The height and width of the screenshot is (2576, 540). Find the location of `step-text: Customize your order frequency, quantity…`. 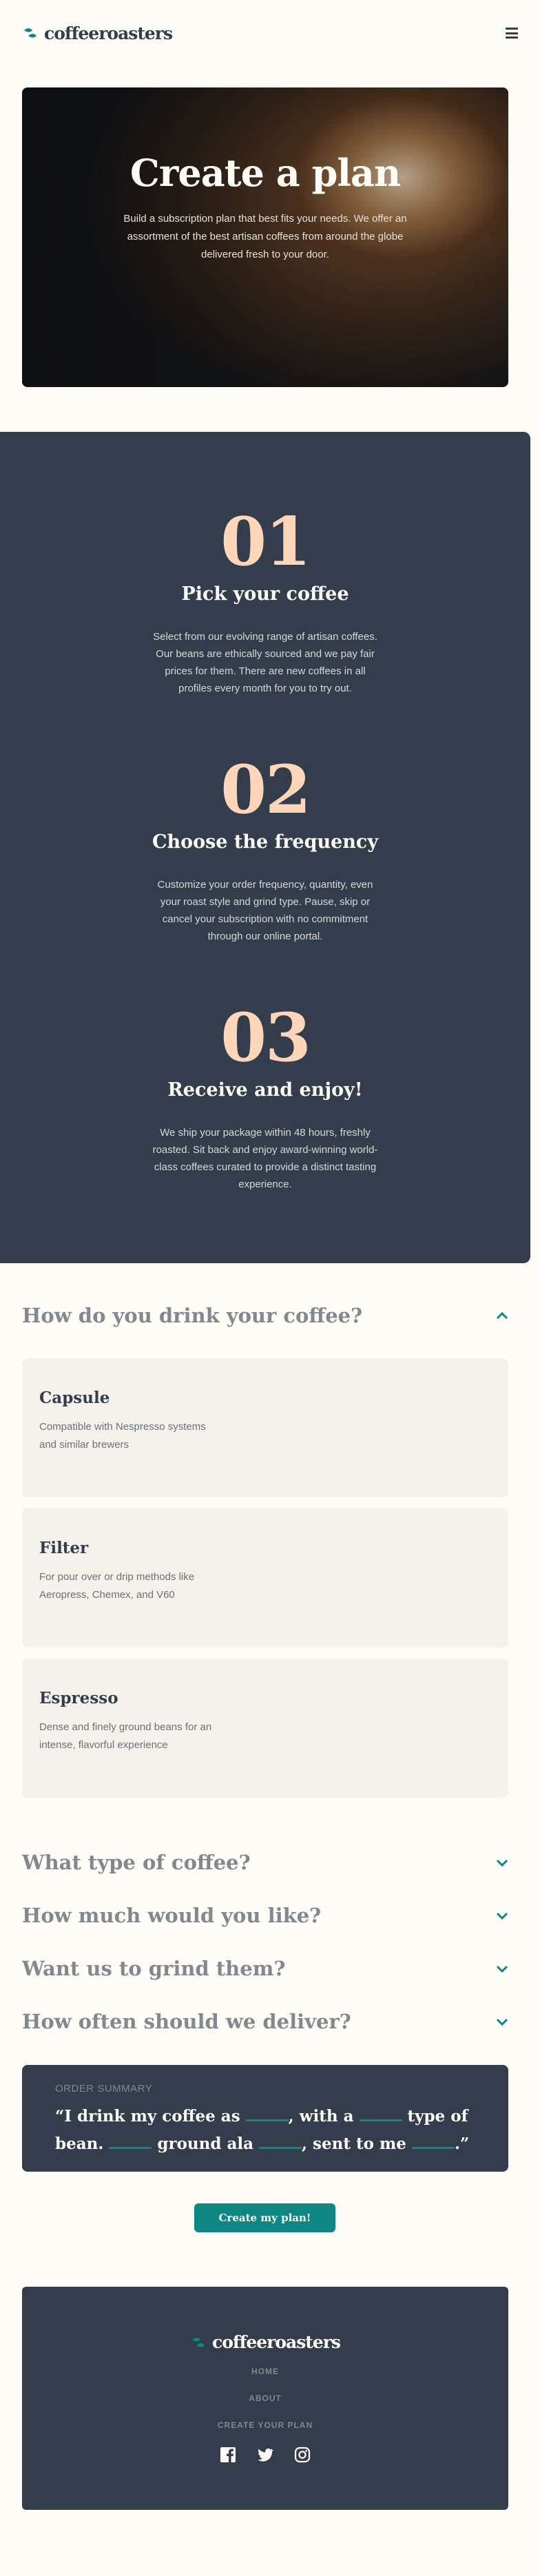

step-text: Customize your order frequency, quantity… is located at coordinates (265, 910).